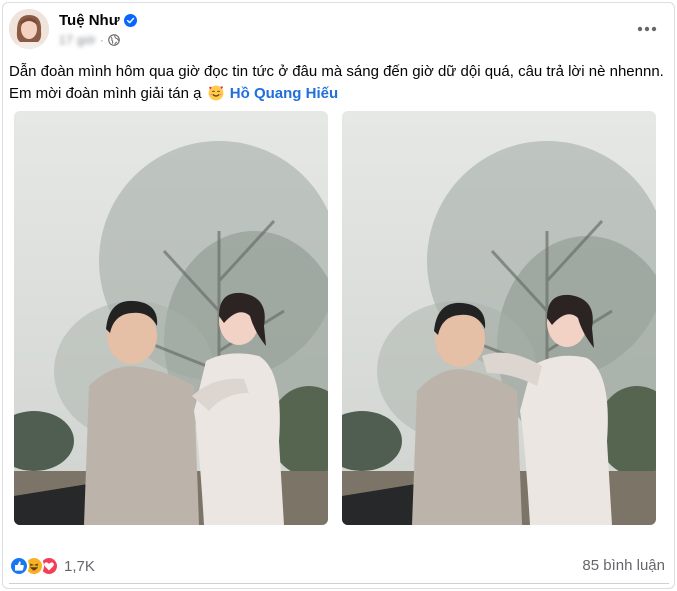 This screenshot has width=677, height=591. Describe the element at coordinates (114, 40) in the screenshot. I see `globe-icon` at that location.